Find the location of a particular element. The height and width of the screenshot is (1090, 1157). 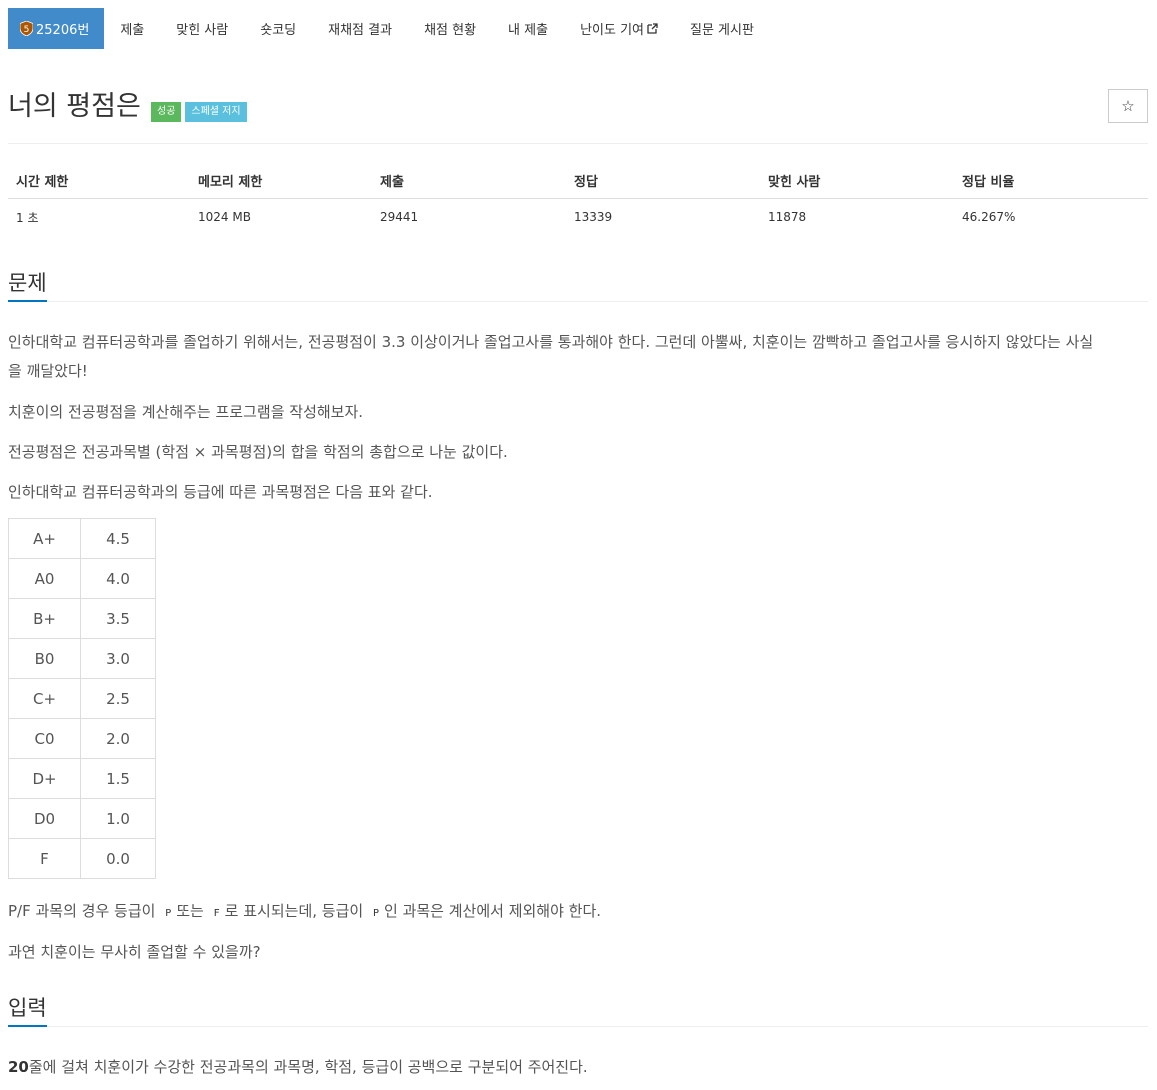

grade-row: D+ 1.5 is located at coordinates (82, 778).